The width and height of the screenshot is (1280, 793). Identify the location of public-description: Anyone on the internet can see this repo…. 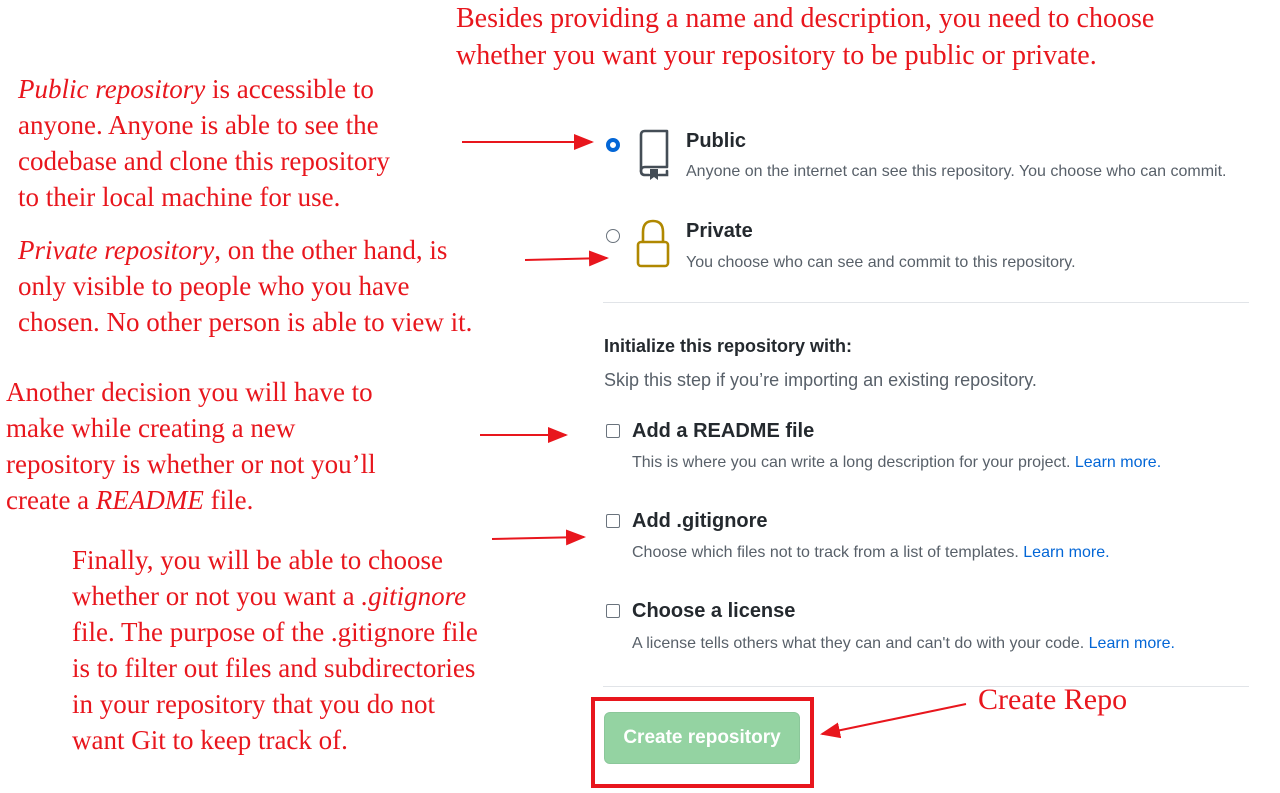
(956, 171).